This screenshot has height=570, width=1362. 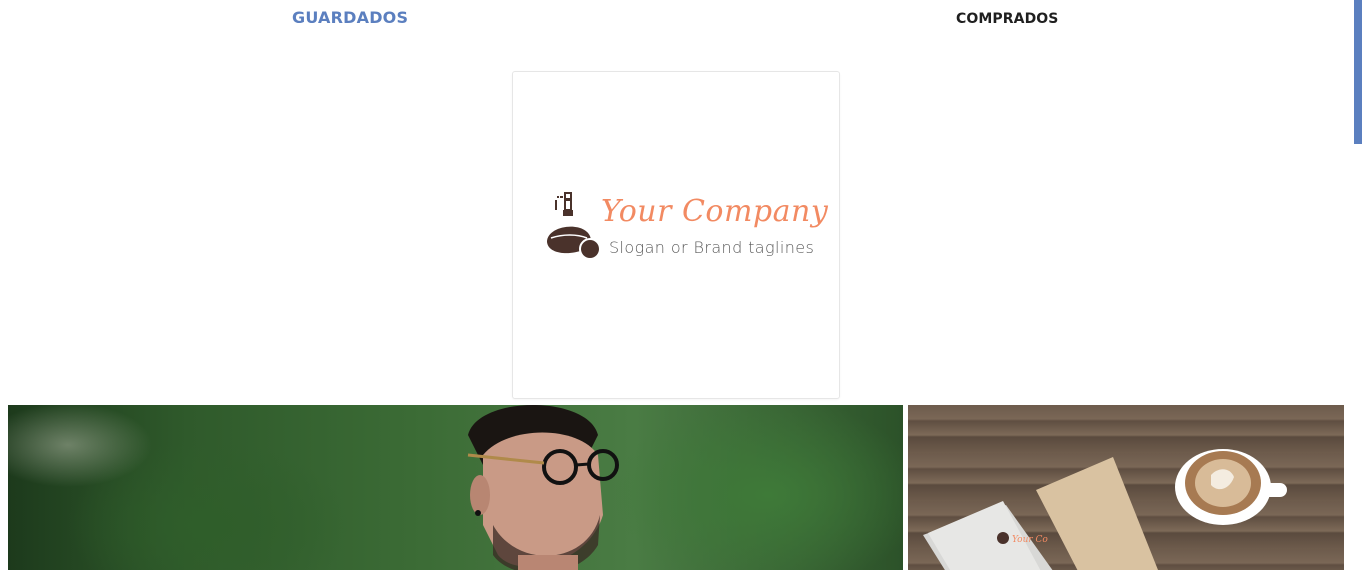 What do you see at coordinates (712, 247) in the screenshot?
I see `logo-slogan: Slogan or Brand taglines` at bounding box center [712, 247].